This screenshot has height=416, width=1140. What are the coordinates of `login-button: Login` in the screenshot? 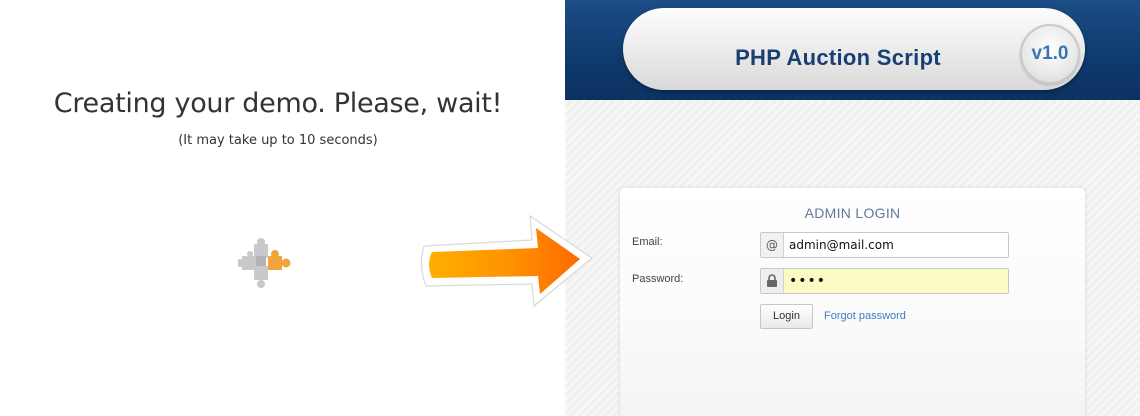 It's located at (786, 316).